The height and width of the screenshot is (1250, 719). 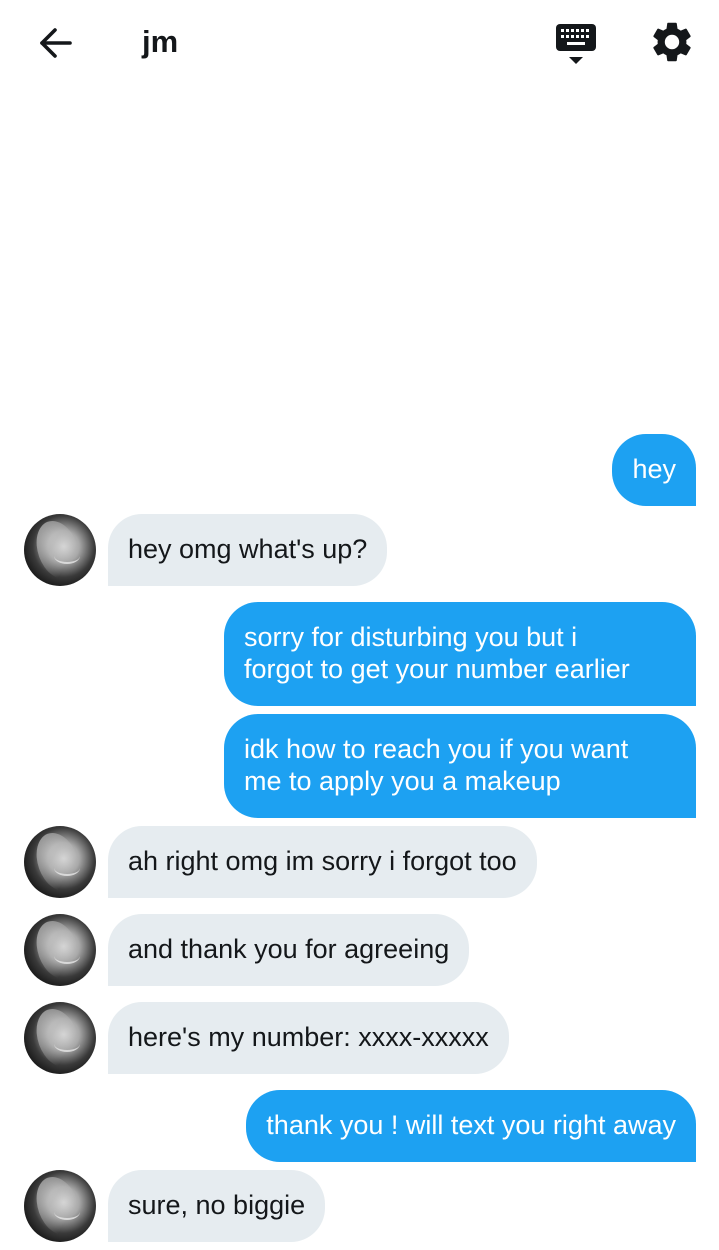 I want to click on outgoing-message-bubble: hey, so click(x=654, y=470).